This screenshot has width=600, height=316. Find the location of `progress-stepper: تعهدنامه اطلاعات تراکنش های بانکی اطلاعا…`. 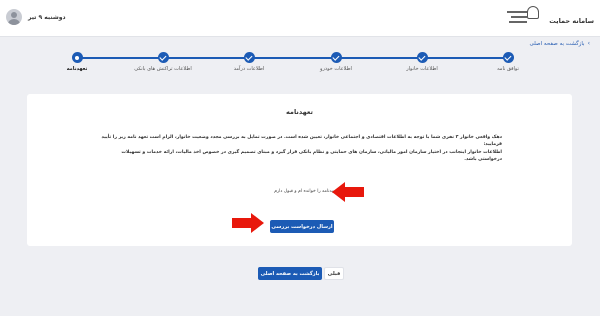

progress-stepper: تعهدنامه اطلاعات تراکنش های بانکی اطلاعا… is located at coordinates (293, 64).